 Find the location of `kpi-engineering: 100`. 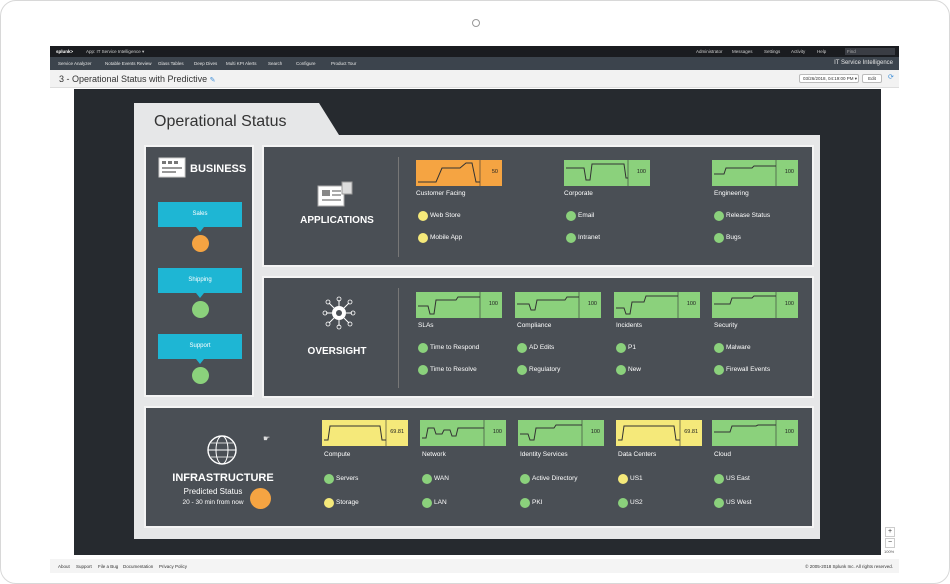

kpi-engineering: 100 is located at coordinates (755, 173).